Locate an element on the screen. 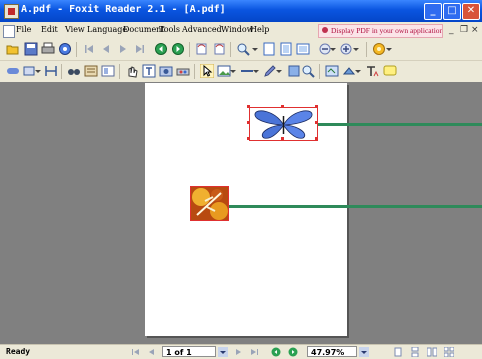 The height and width of the screenshot is (359, 482). zoom-in-icon is located at coordinates (346, 49).